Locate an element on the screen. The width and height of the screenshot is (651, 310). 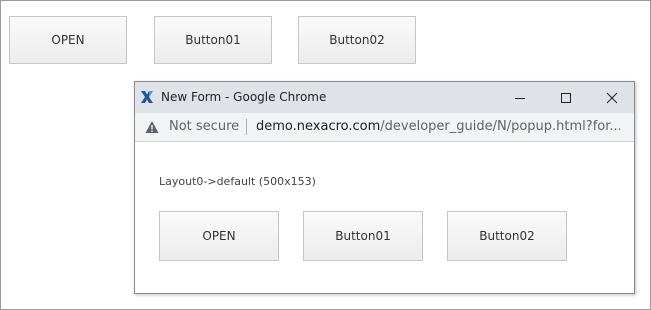
close-button is located at coordinates (612, 97).